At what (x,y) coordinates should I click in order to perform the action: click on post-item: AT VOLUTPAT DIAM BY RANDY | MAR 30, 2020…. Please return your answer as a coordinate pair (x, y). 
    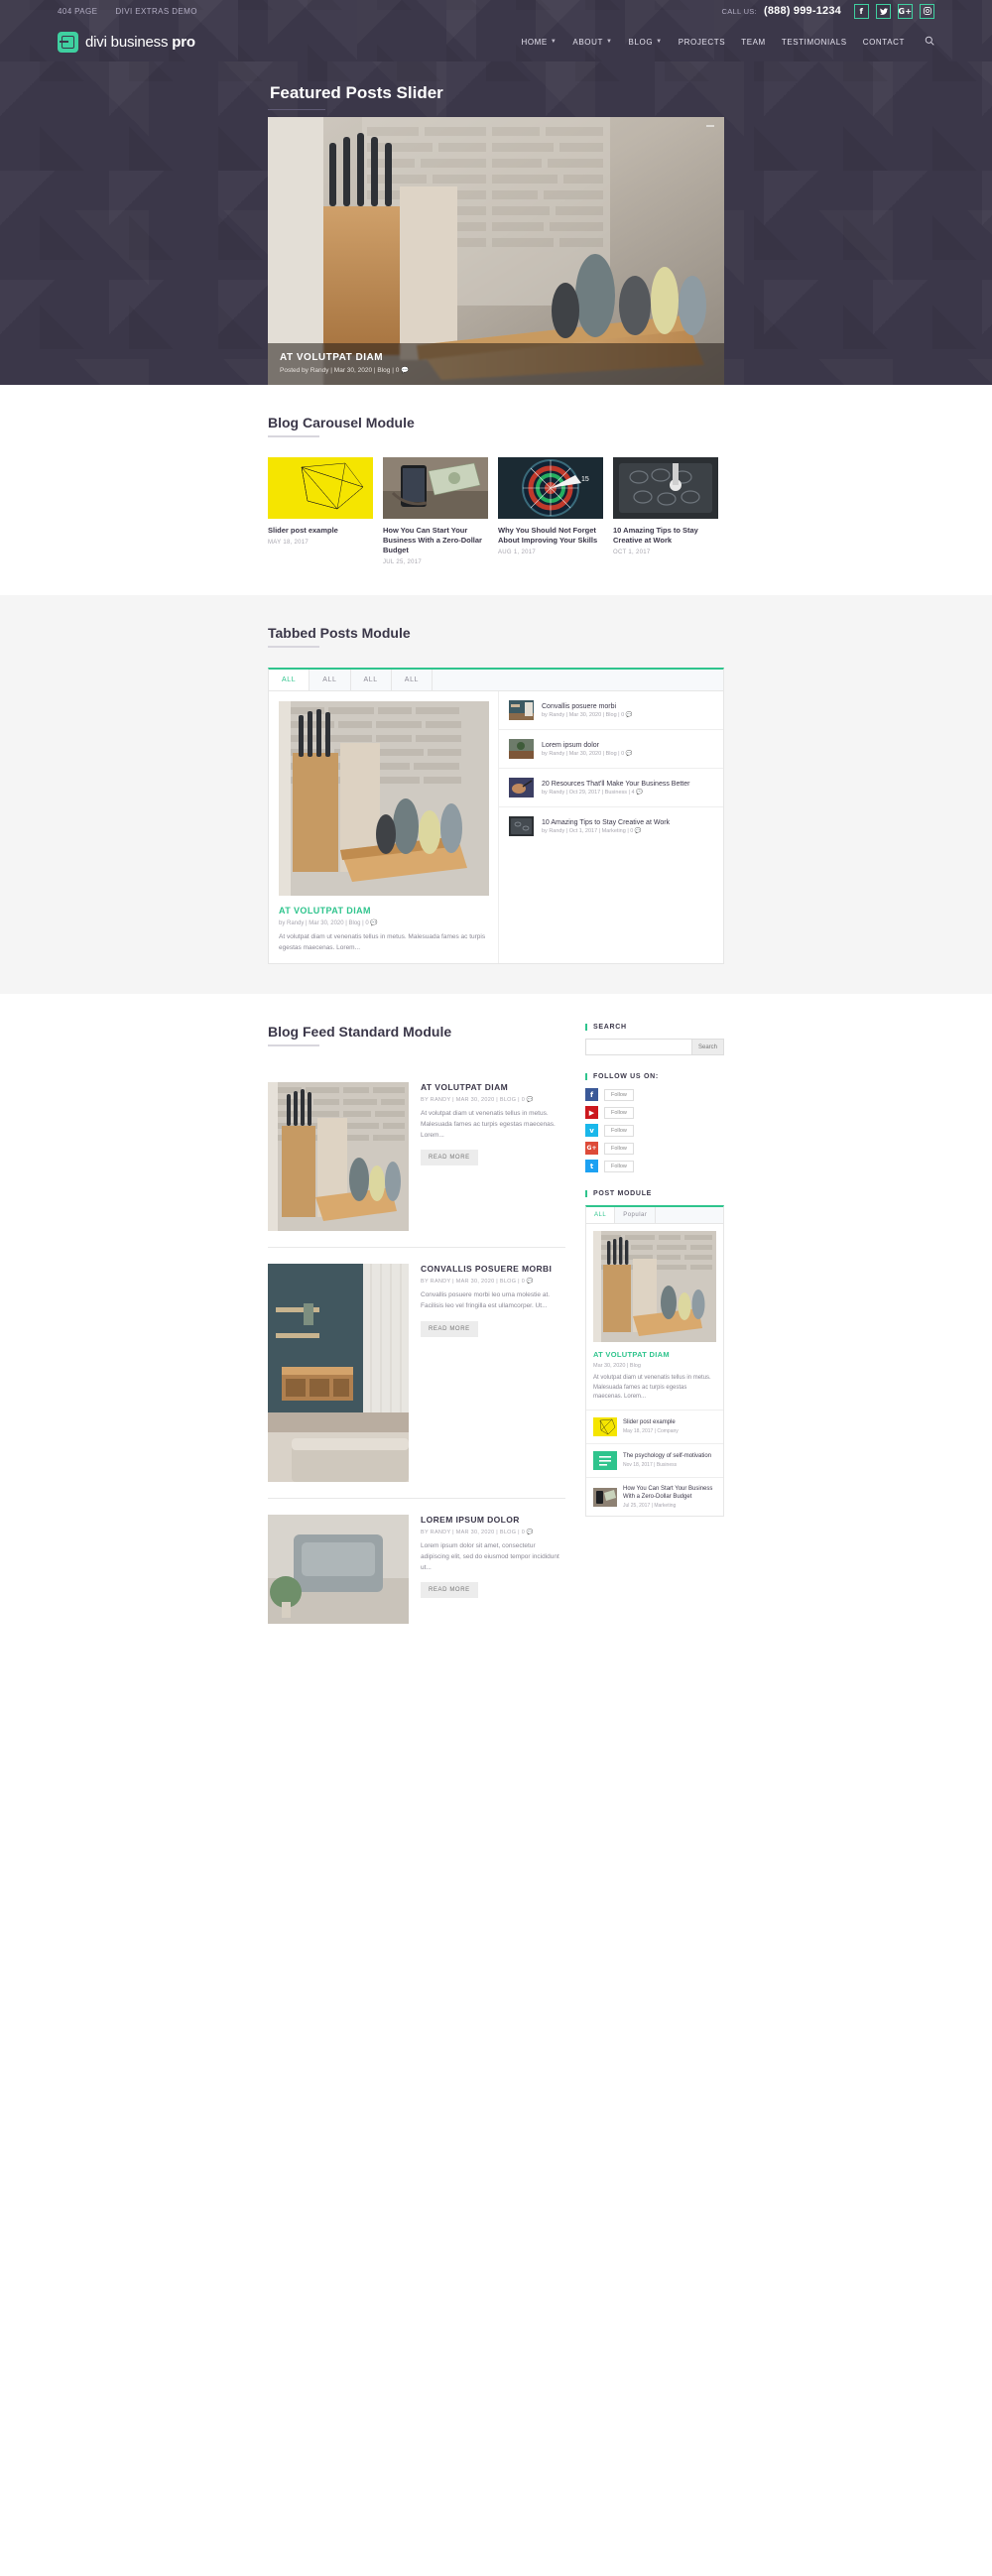
    Looking at the image, I should click on (416, 1157).